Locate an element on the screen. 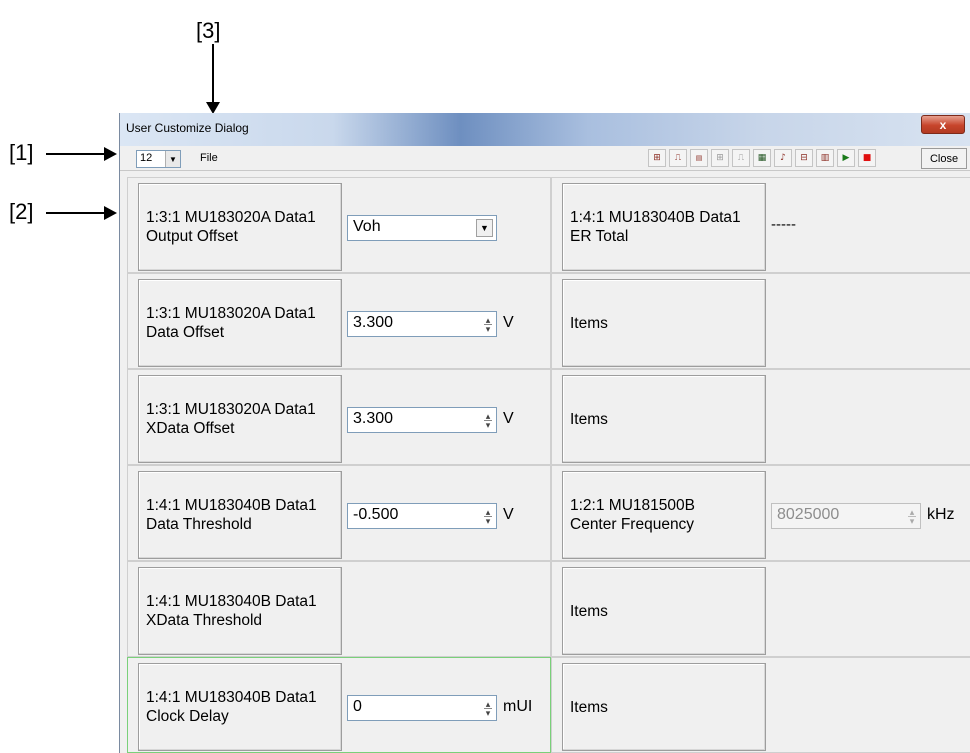 Image resolution: width=970 pixels, height=753 pixels. er-total-readout: ----- is located at coordinates (783, 224).